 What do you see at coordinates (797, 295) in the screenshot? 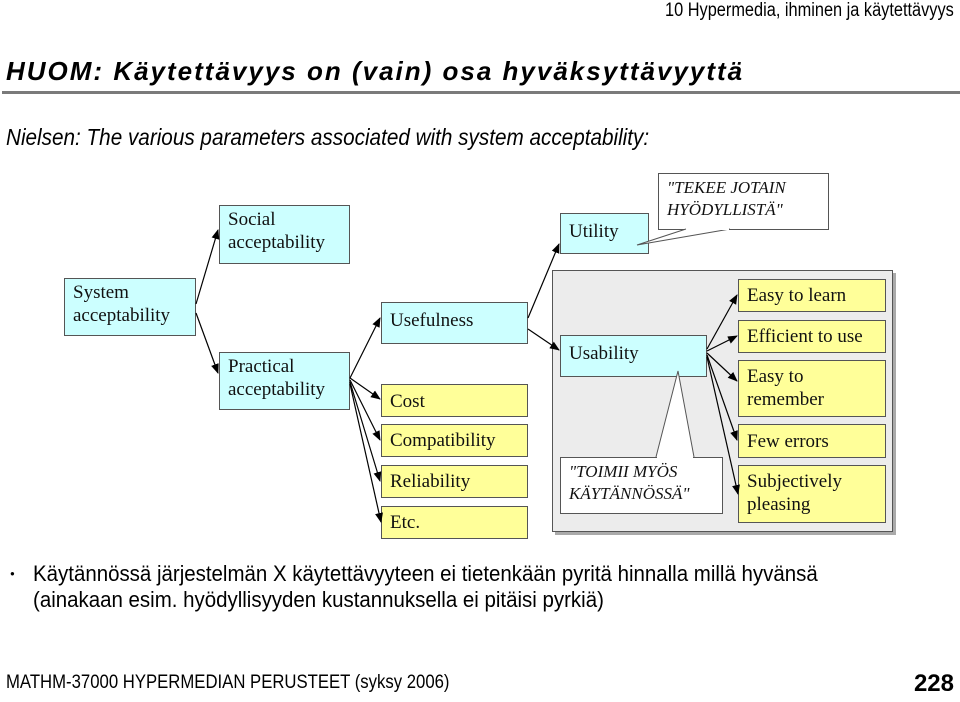
I see `box-label-line: Easy to learn` at bounding box center [797, 295].